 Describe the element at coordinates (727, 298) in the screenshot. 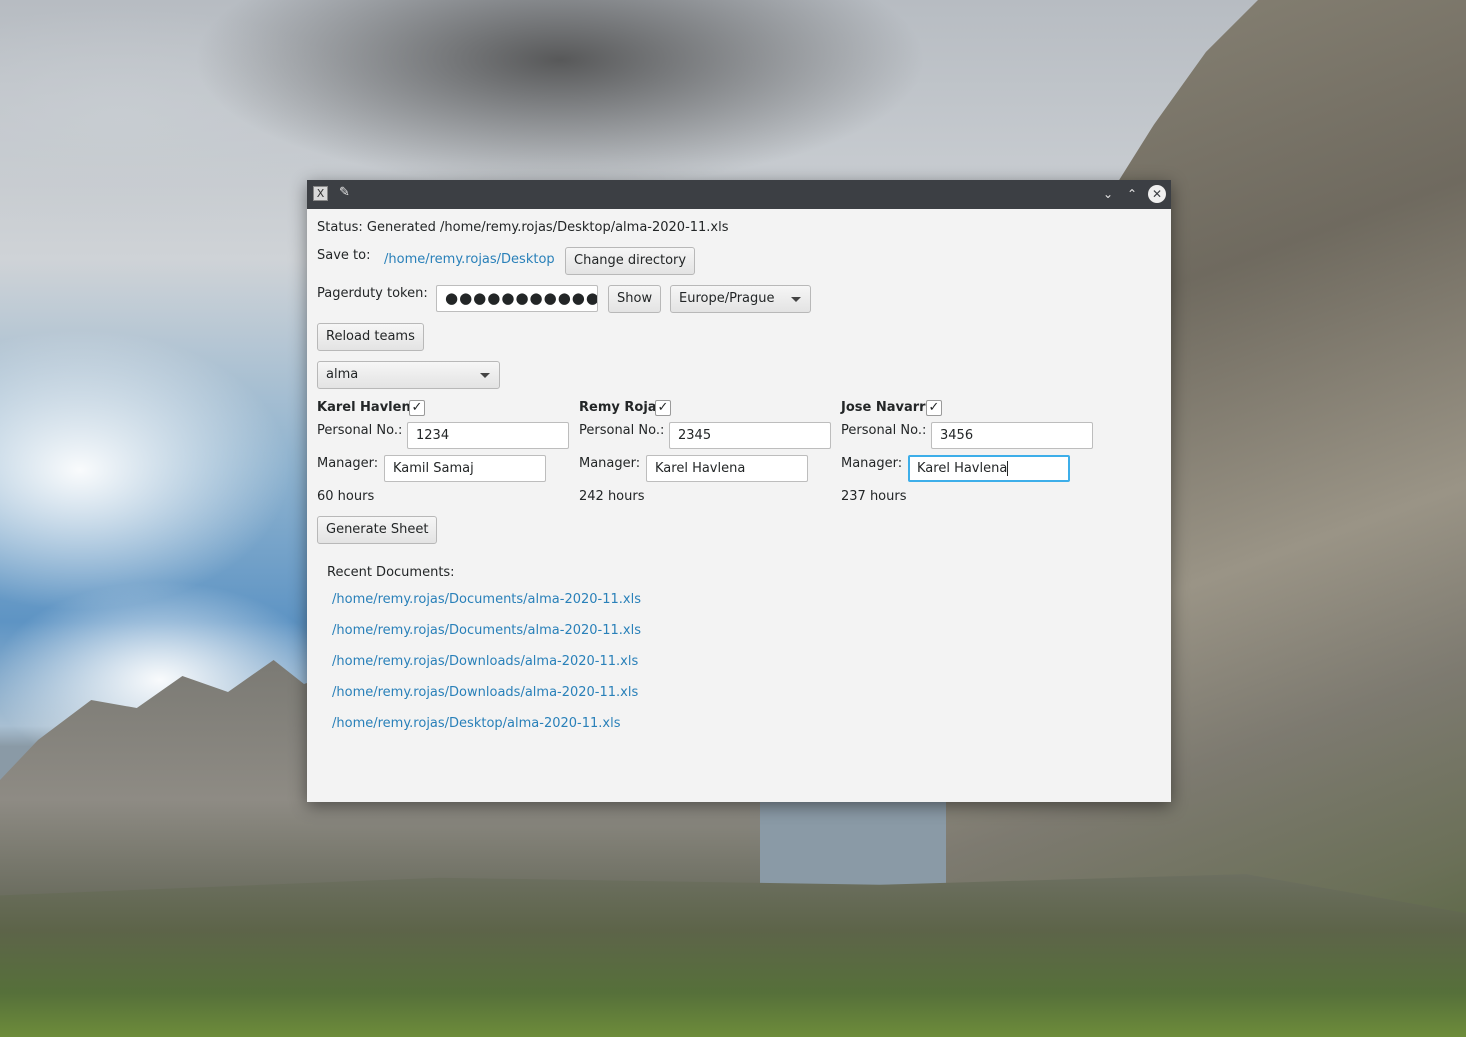

I see `timezone-value: Europe/Prague` at that location.